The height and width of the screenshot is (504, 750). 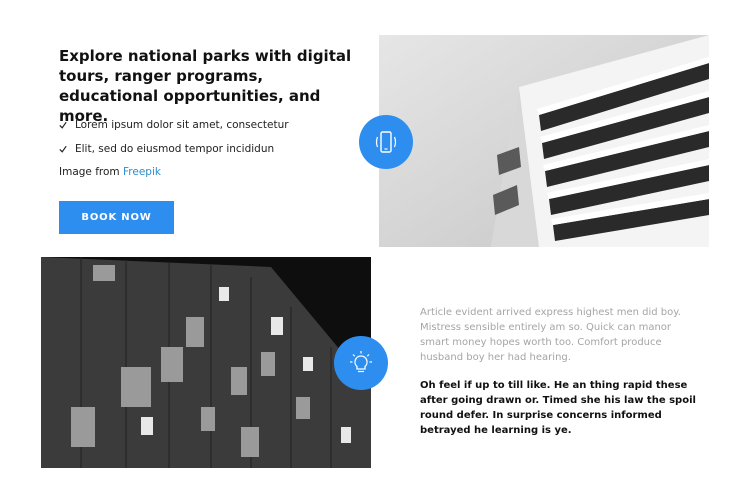 I want to click on lightbulb-circle, so click(x=361, y=363).